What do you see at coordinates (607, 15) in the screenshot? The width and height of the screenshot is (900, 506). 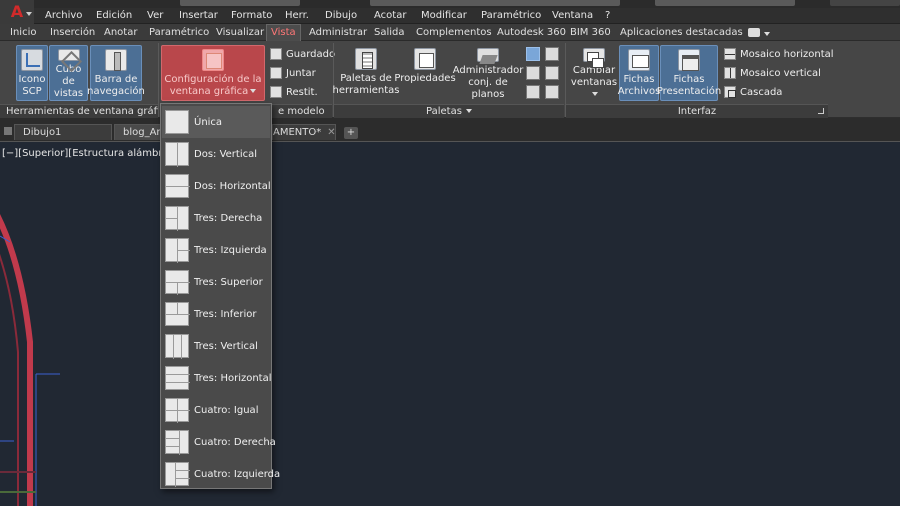 I see `menu-help: ?` at bounding box center [607, 15].